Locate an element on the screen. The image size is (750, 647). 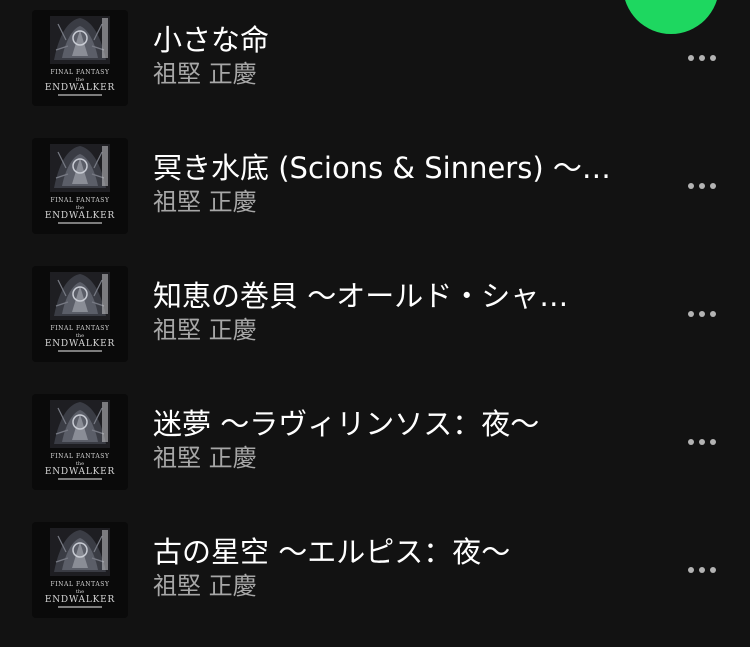
track-title: 小さな命 is located at coordinates (211, 40).